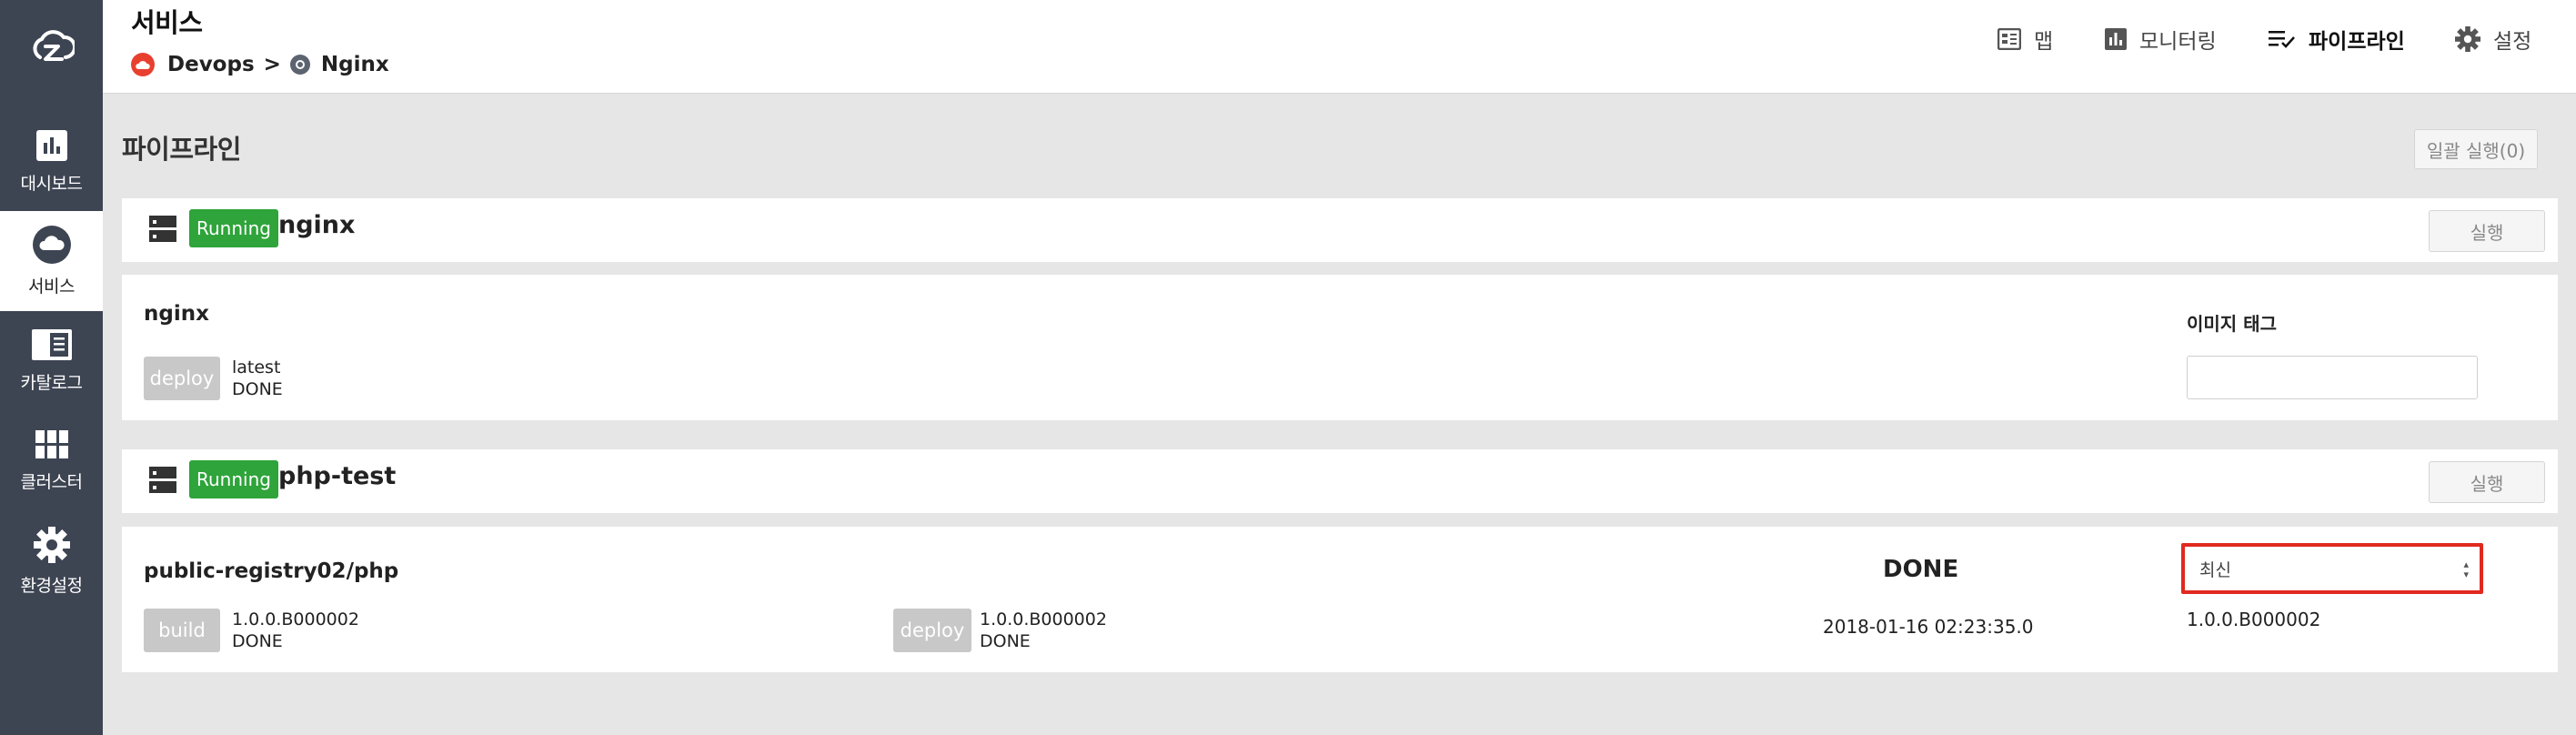 This screenshot has width=2576, height=735. I want to click on menu-pipeline: 파이프라인, so click(2337, 39).